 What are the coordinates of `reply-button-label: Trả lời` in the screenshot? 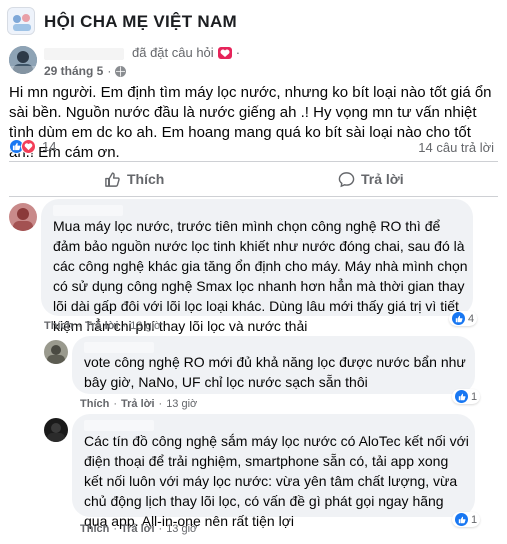 It's located at (382, 179).